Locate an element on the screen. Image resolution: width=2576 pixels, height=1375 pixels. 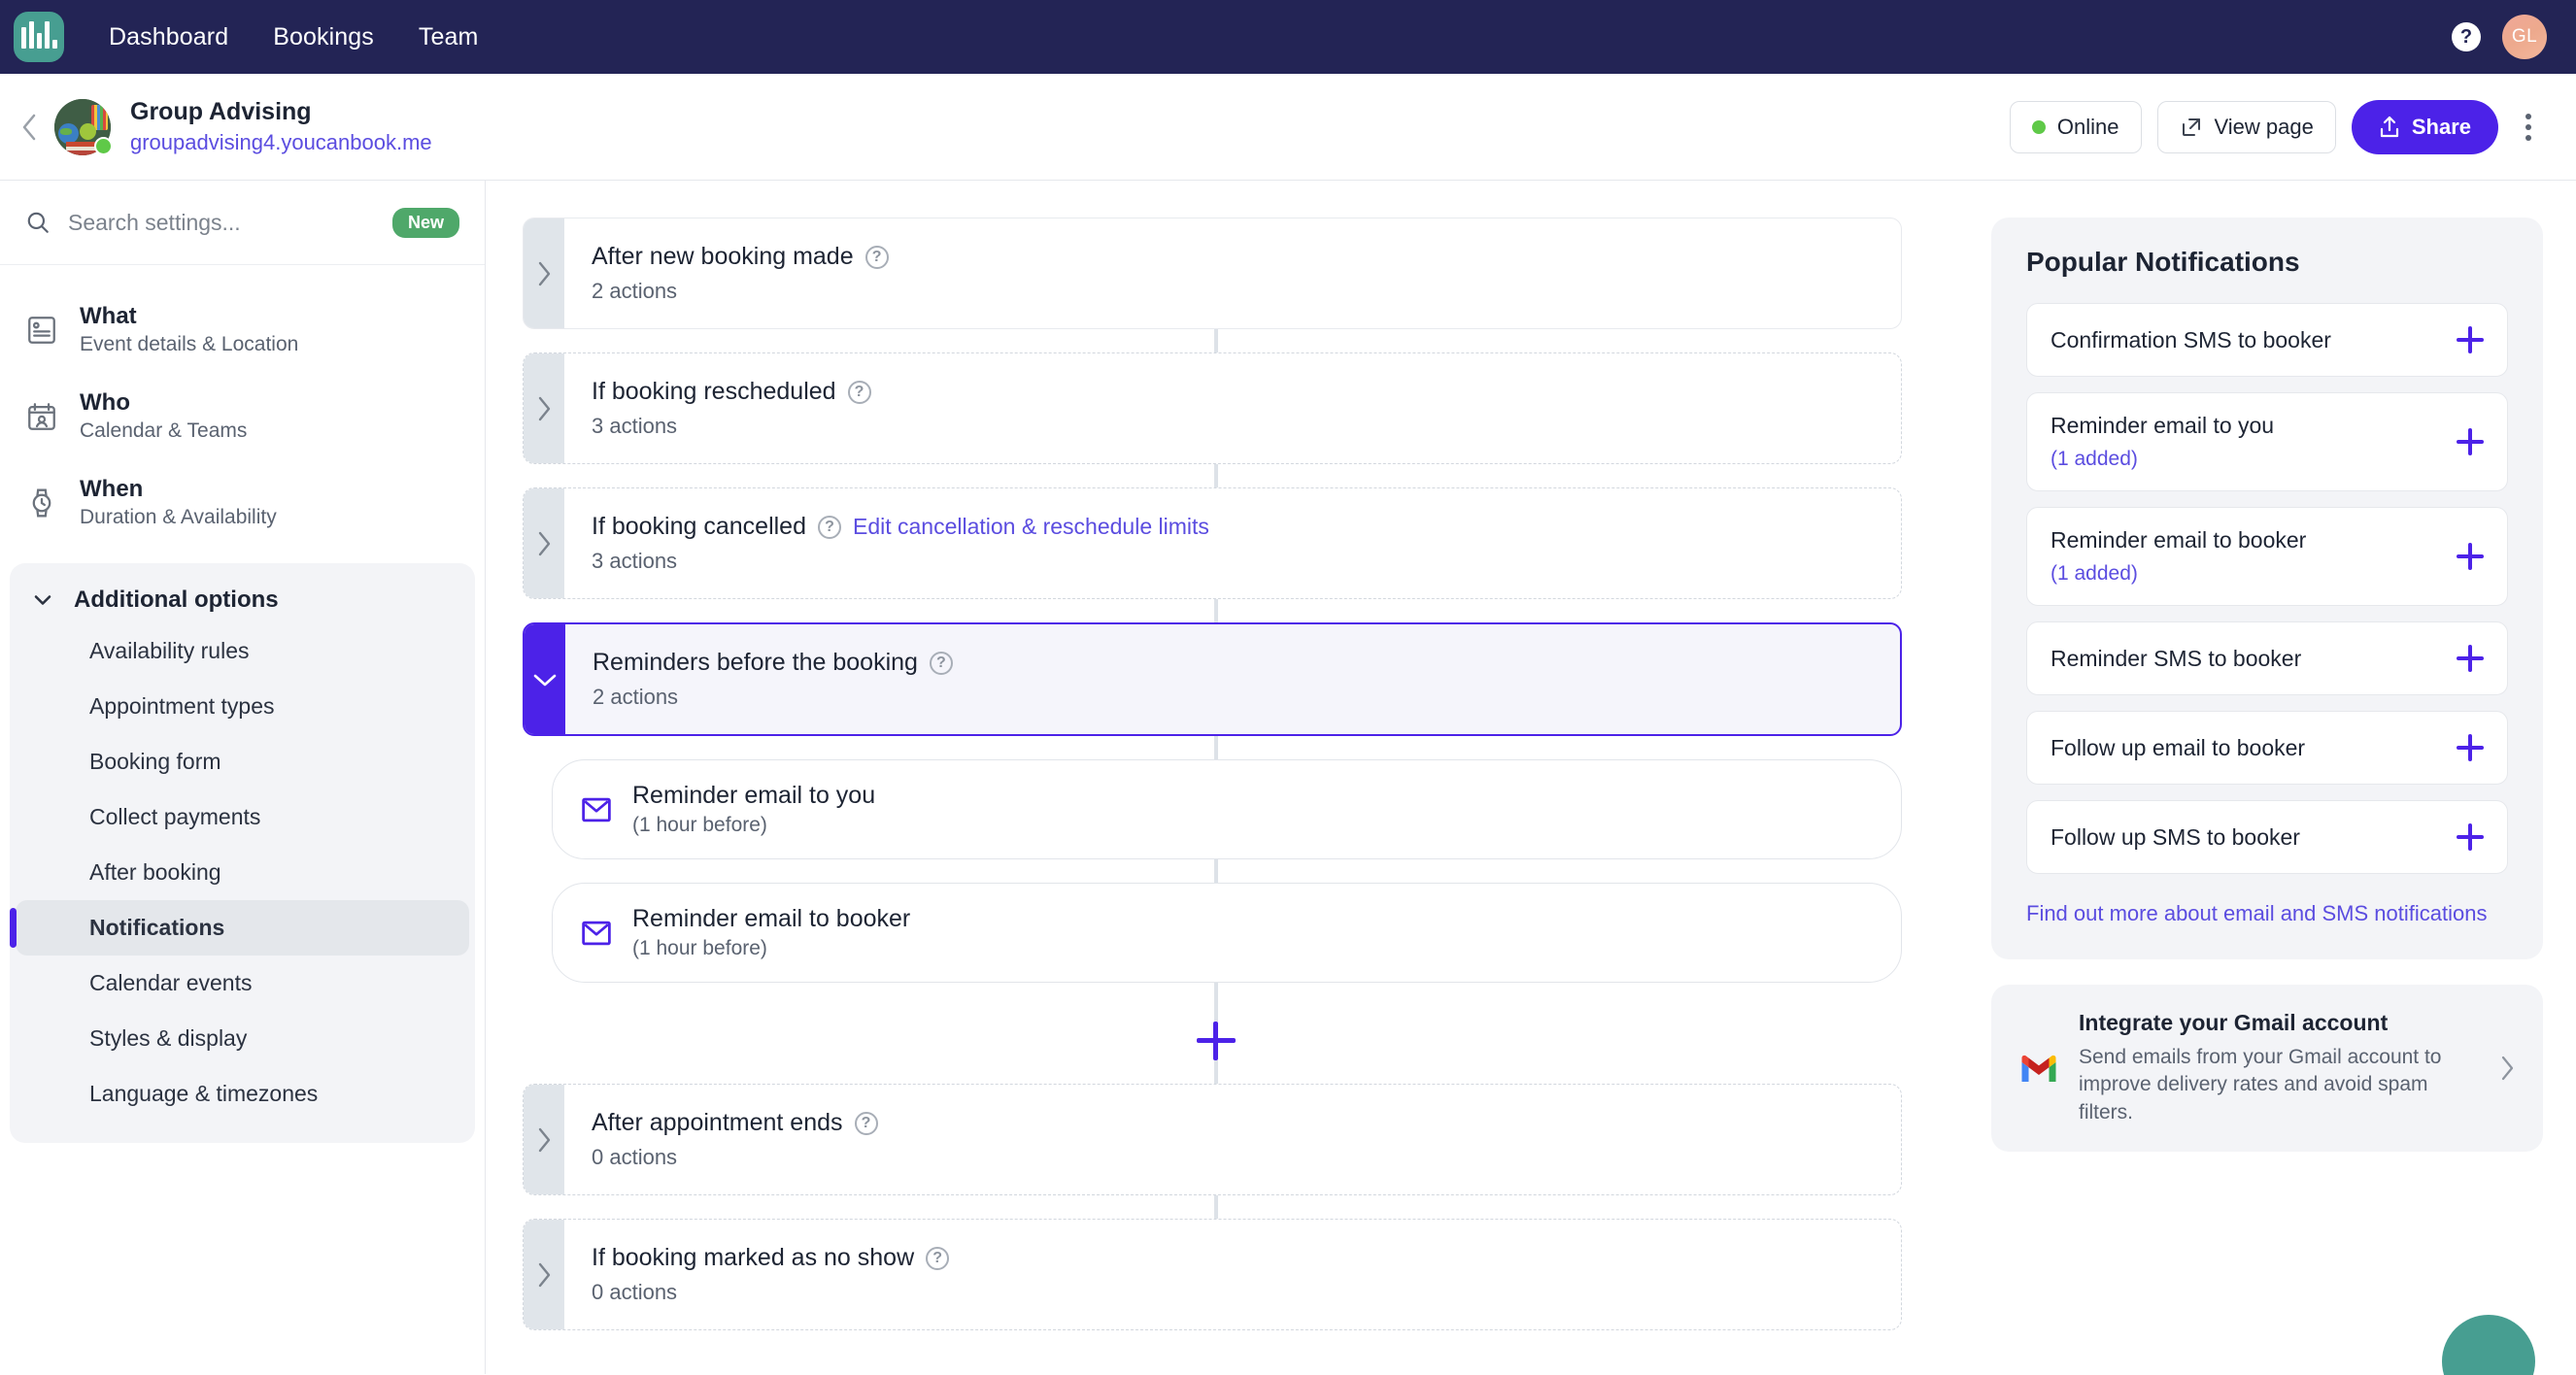
additional-options-toggle: Additional options is located at coordinates (242, 600).